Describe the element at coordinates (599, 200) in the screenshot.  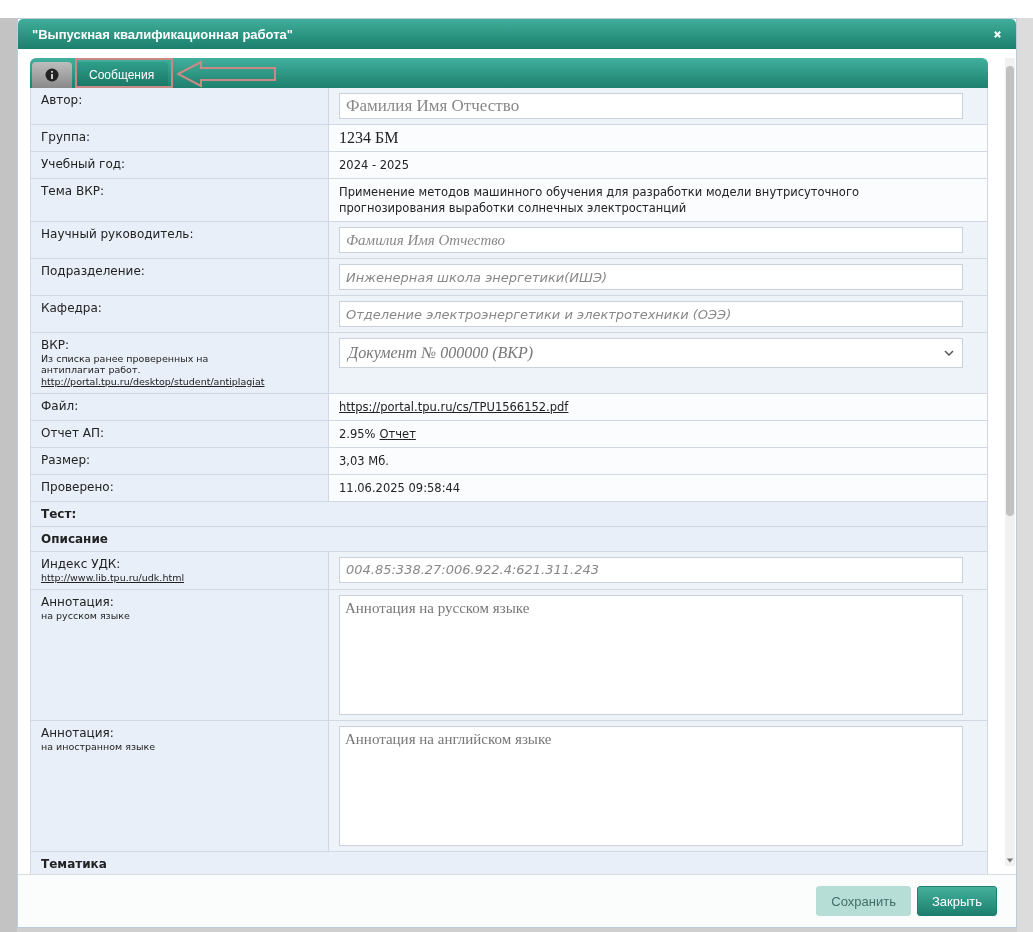
I see `field-value: Применение методов машинного обучения для разработки модели внутрисуточного прогнозирования выработки солнечных электростанций` at that location.